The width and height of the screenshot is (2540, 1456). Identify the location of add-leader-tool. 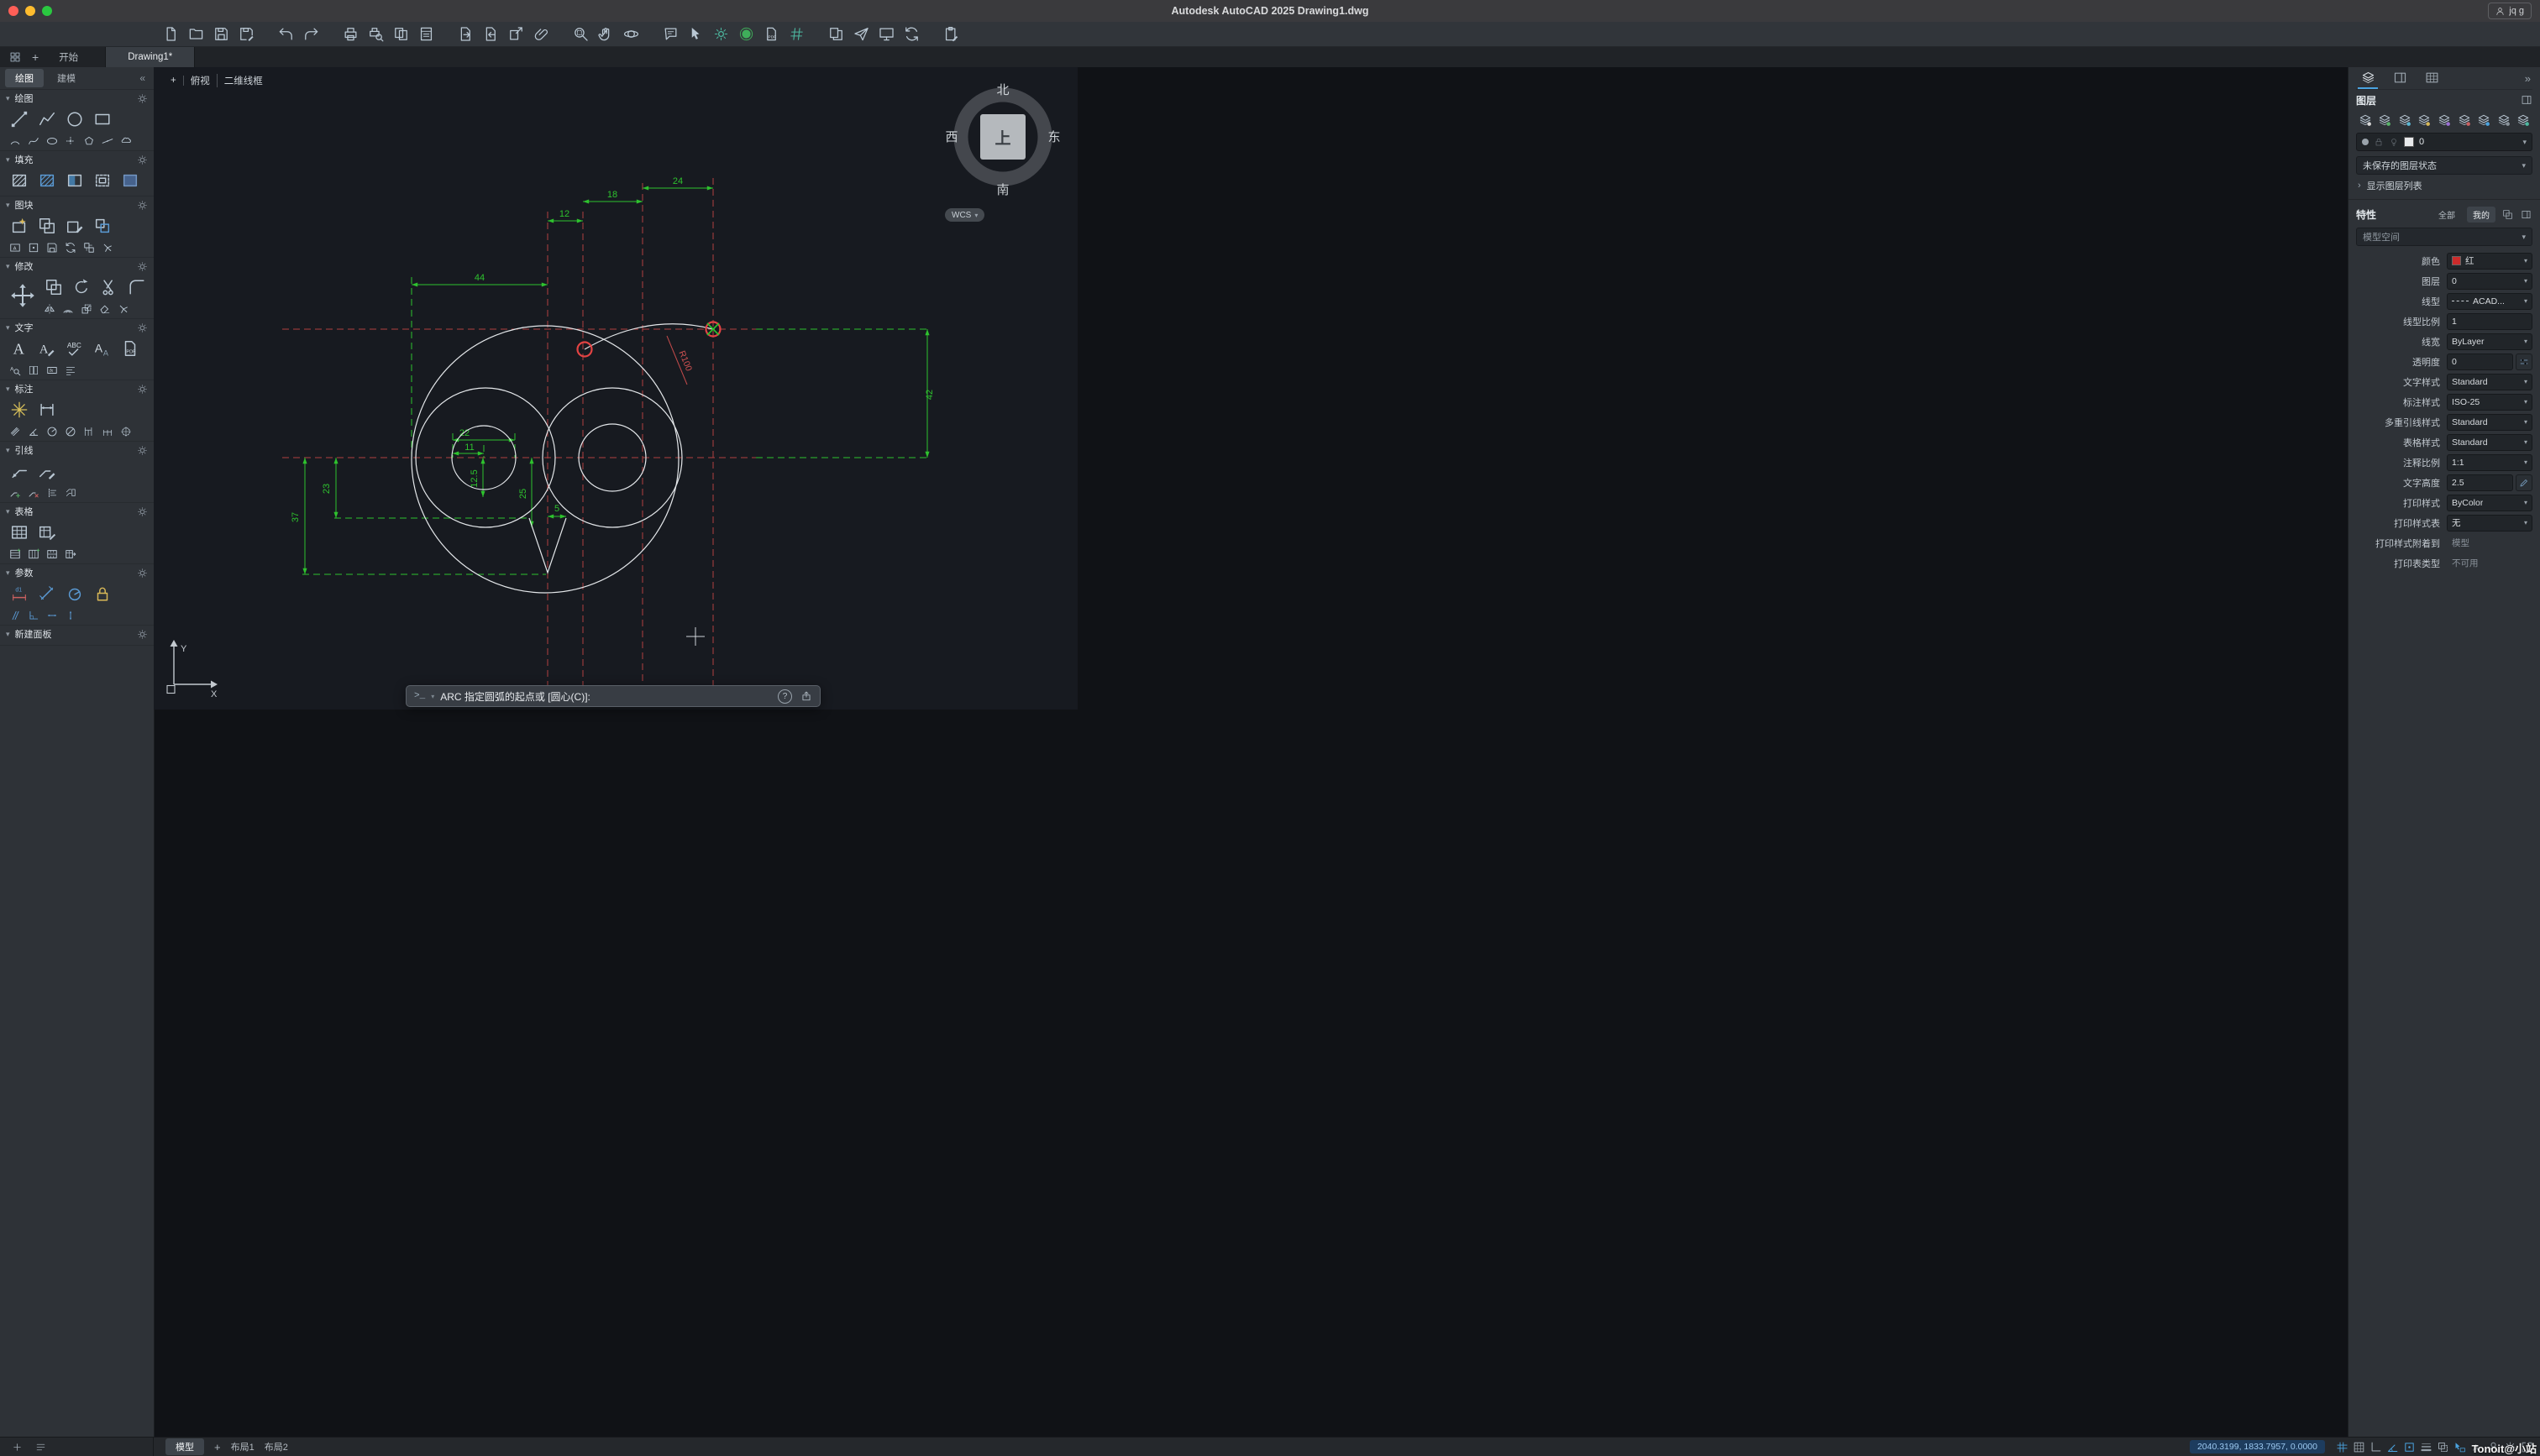
(15, 492).